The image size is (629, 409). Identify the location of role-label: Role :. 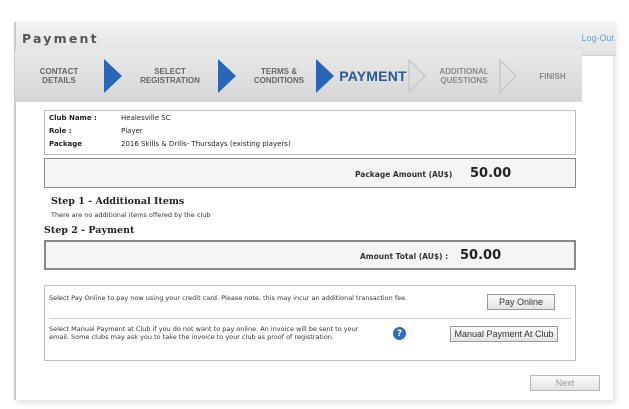
(60, 131).